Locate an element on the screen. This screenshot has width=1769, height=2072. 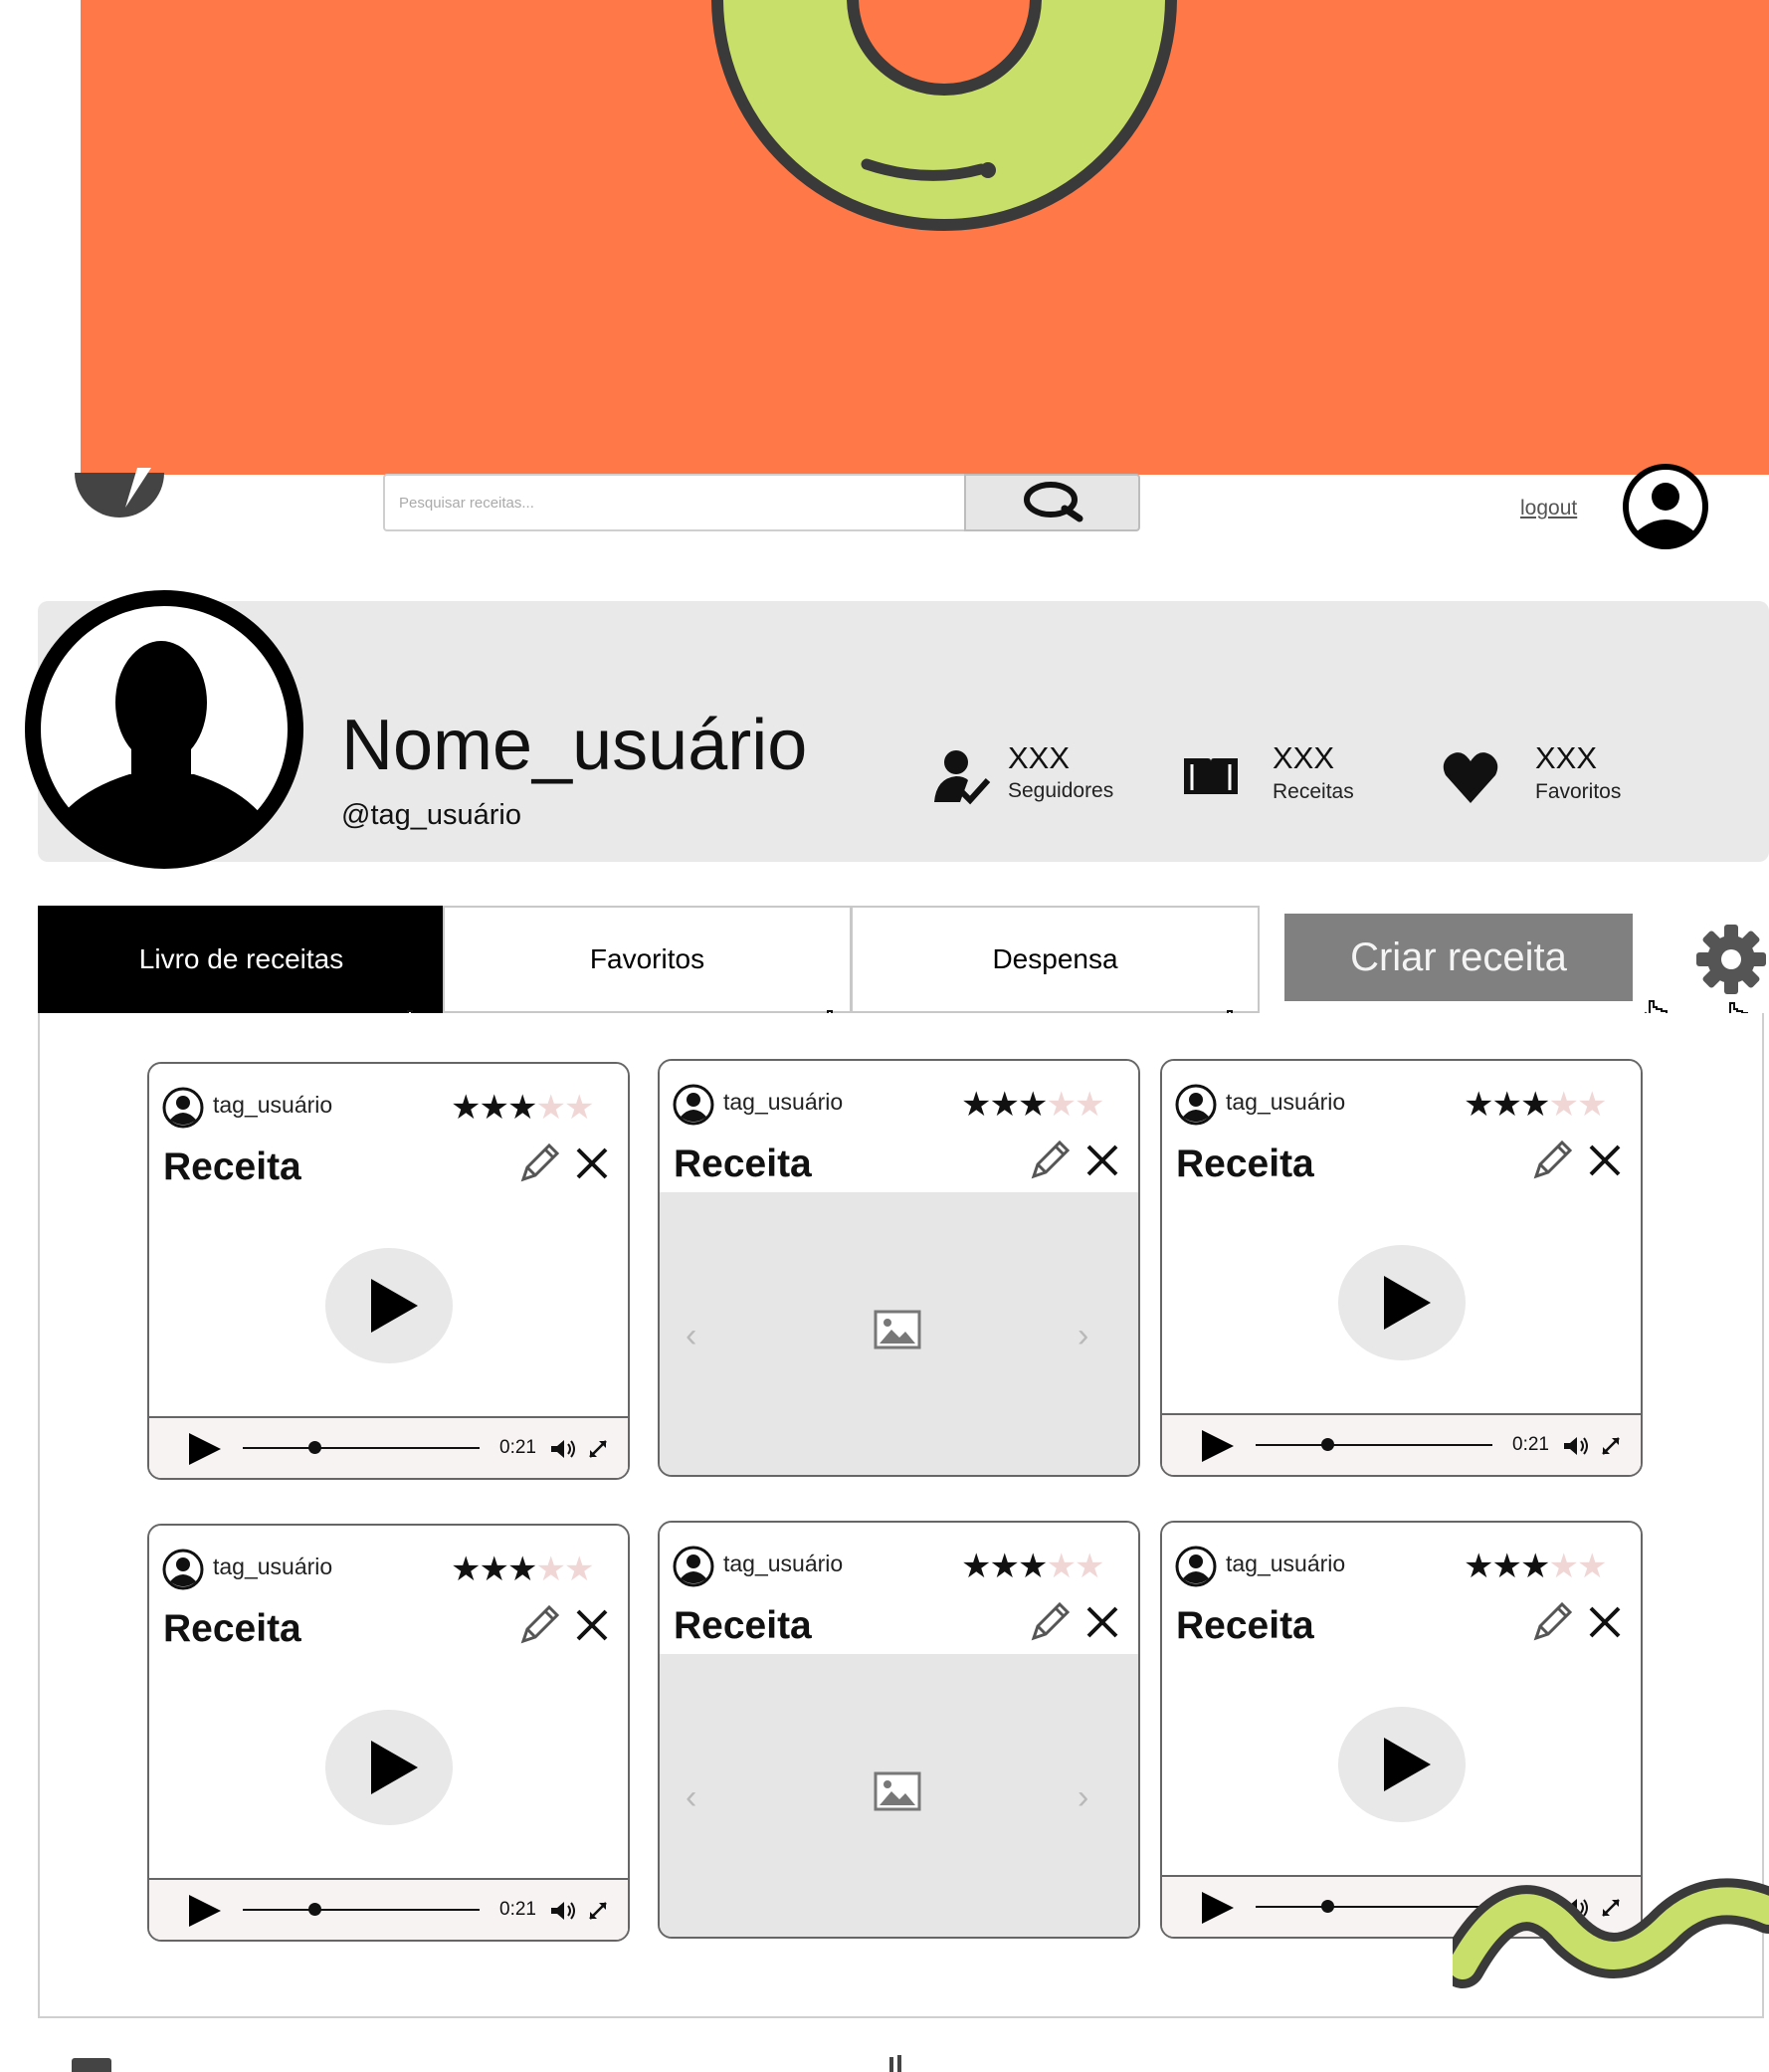
book-icon is located at coordinates (1211, 776).